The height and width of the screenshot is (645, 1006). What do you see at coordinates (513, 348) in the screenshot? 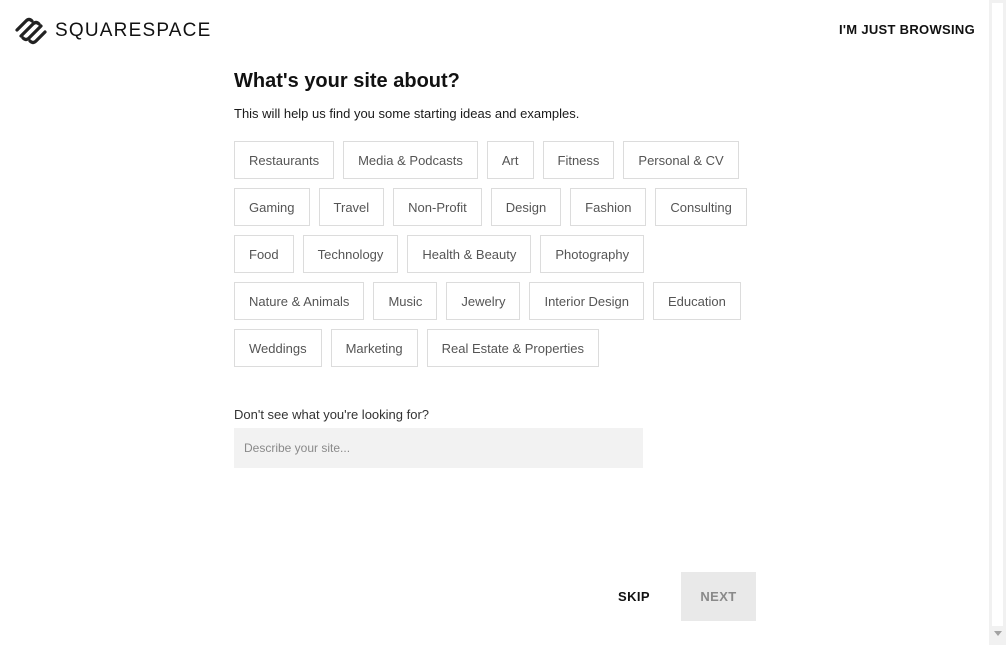
I see `topic-chip: Real Estate & Properties` at bounding box center [513, 348].